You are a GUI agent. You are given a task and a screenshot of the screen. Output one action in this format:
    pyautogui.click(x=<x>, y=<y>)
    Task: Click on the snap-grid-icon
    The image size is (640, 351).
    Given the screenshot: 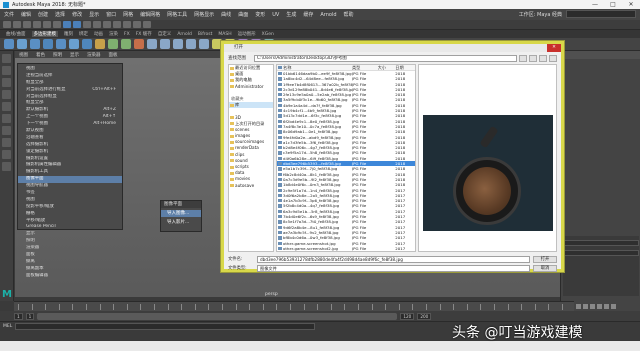 What is the action you would take?
    pyautogui.click(x=97, y=24)
    